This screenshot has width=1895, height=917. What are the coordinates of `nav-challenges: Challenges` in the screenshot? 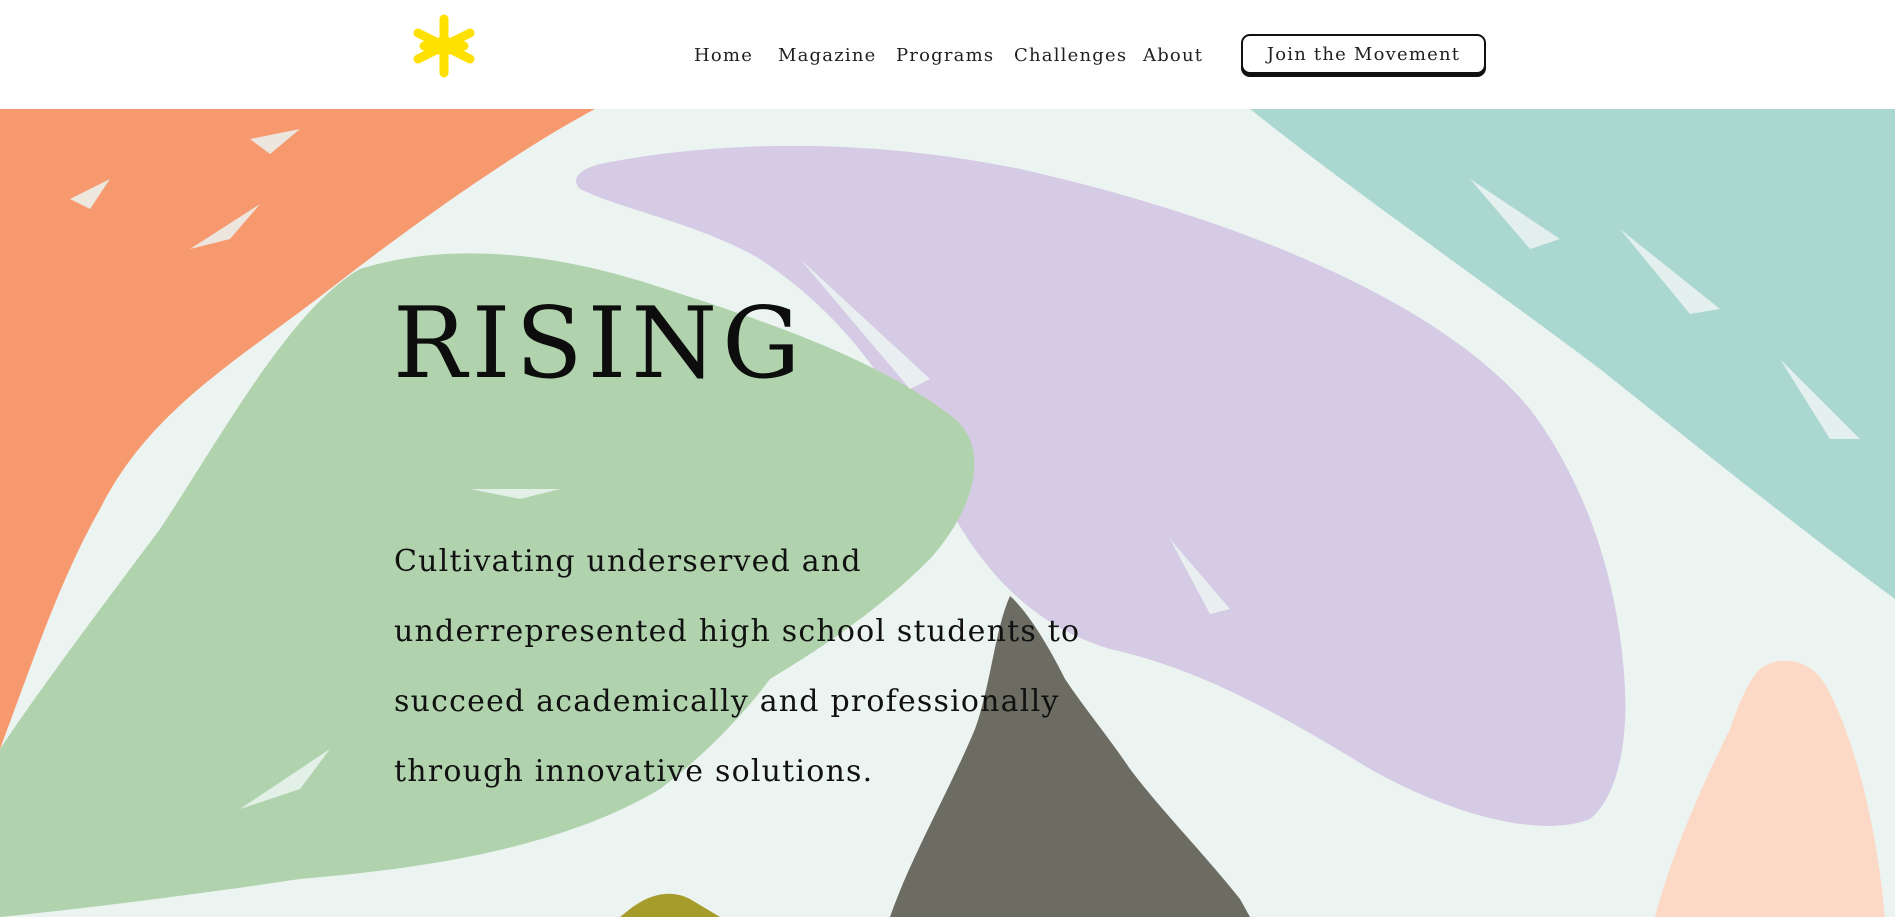 It's located at (1070, 56).